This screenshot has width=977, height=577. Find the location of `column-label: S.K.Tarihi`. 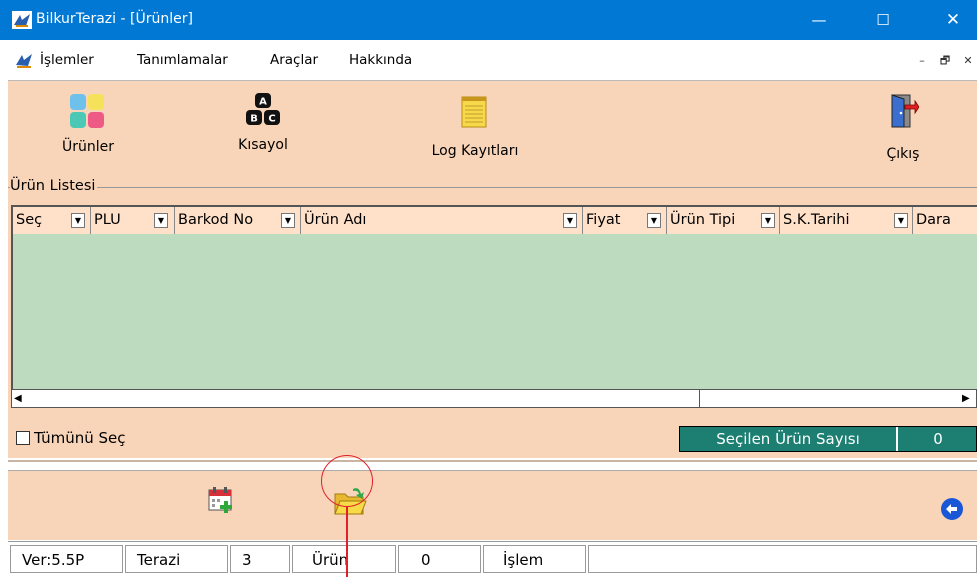

column-label: S.K.Tarihi is located at coordinates (816, 220).